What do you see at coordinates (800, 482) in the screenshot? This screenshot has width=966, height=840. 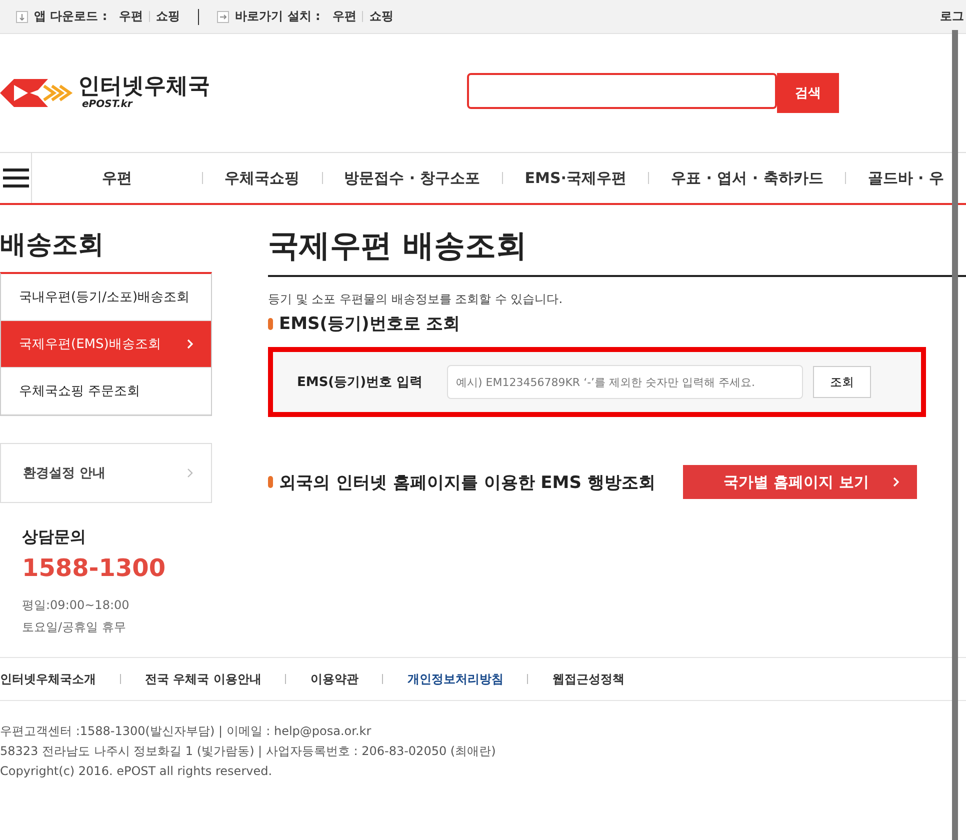 I see `country-sites-button: 국가별 홈페이지 보기` at bounding box center [800, 482].